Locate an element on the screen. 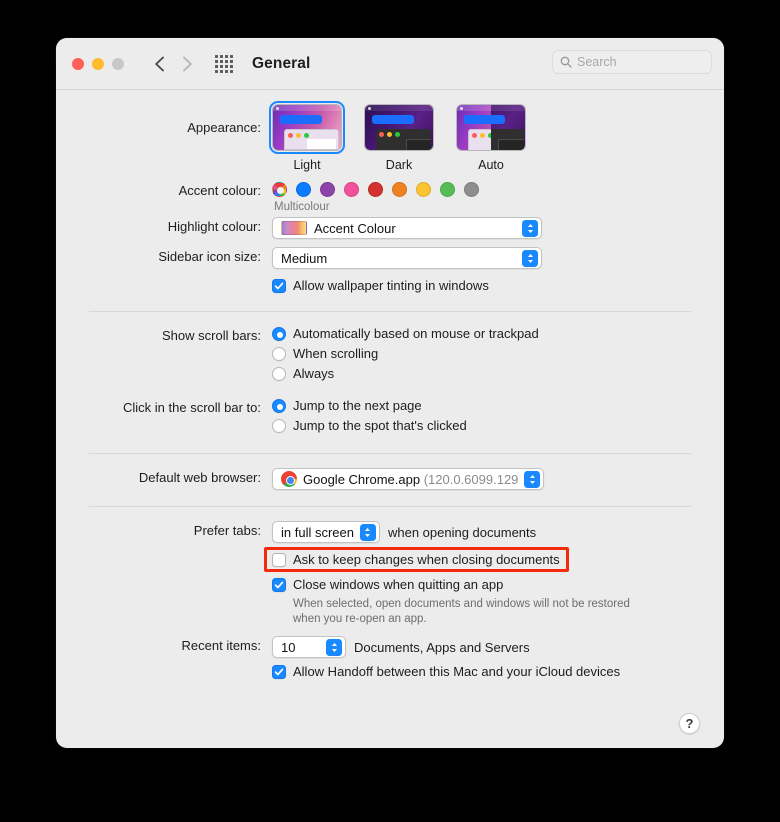 Image resolution: width=780 pixels, height=822 pixels. zoom-button is located at coordinates (118, 63).